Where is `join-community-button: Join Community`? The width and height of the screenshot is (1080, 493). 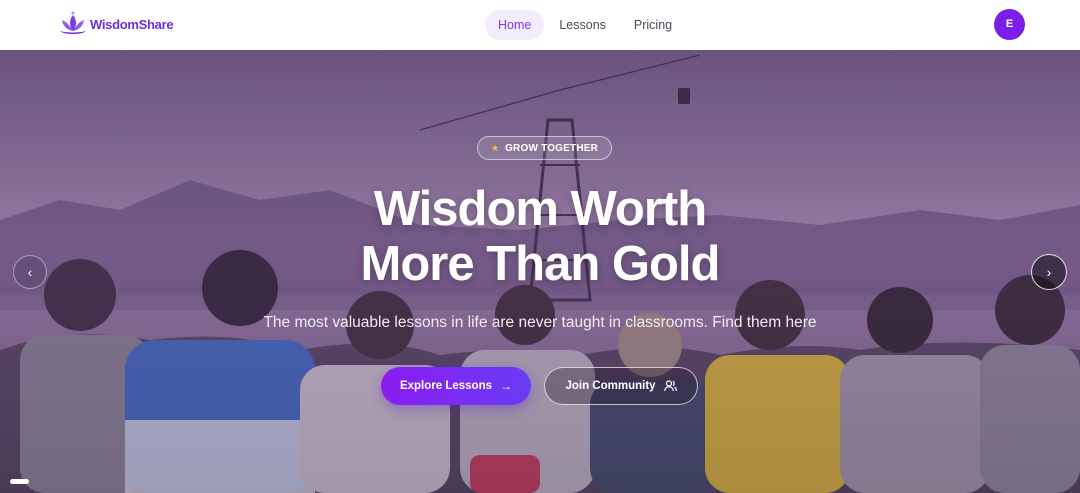
join-community-button: Join Community is located at coordinates (621, 386).